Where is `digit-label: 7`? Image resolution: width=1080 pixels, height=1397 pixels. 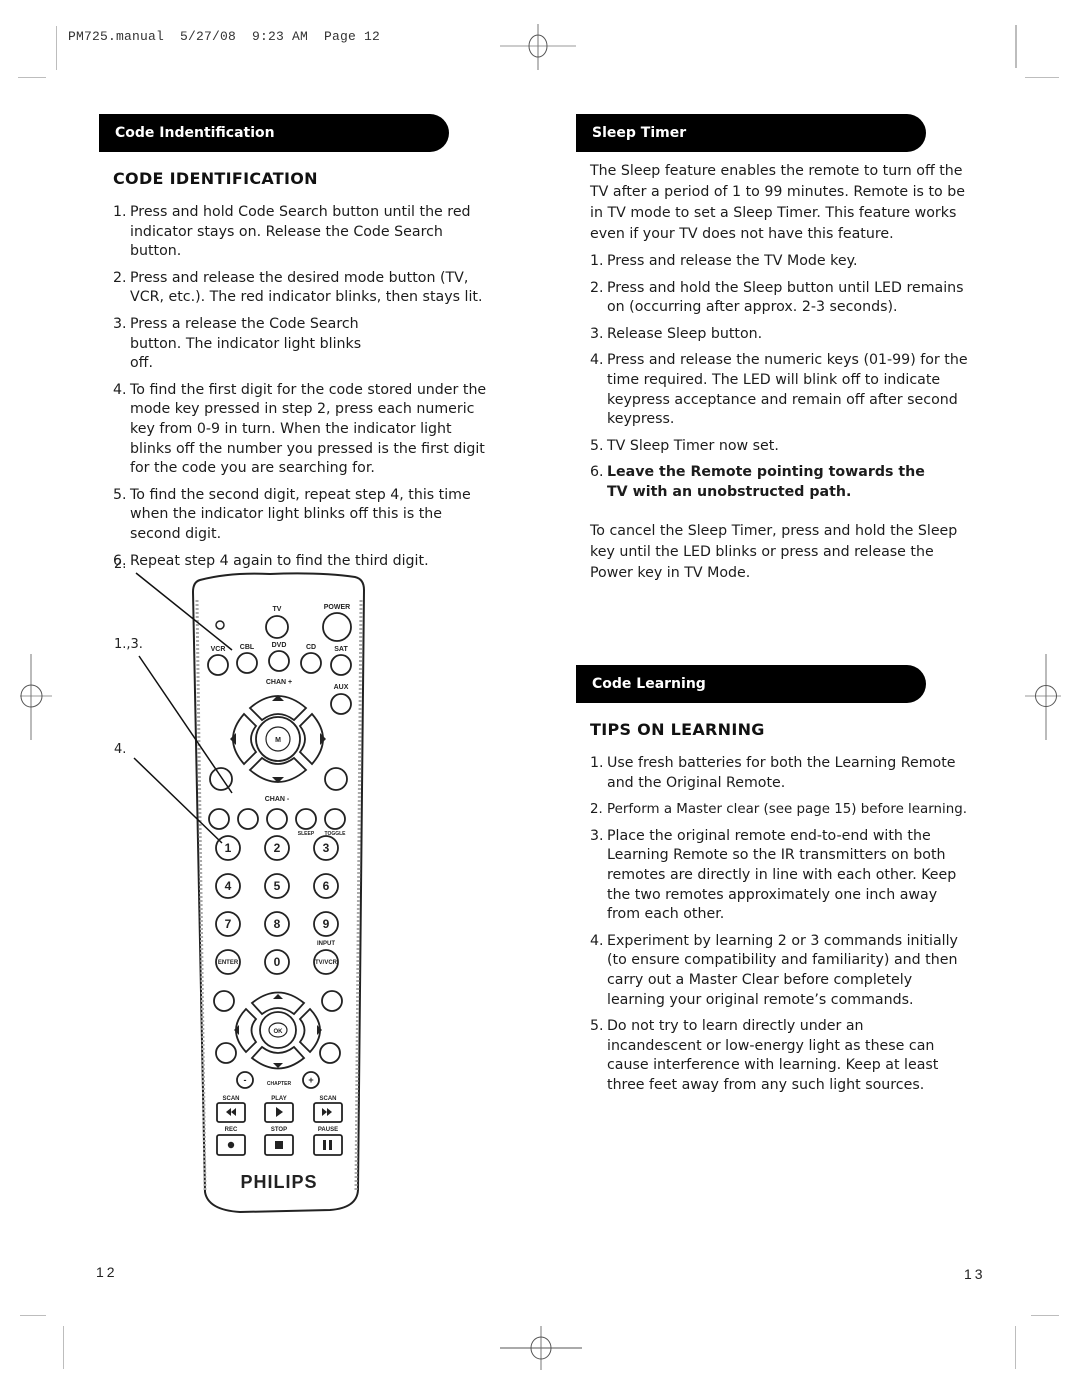 digit-label: 7 is located at coordinates (228, 924).